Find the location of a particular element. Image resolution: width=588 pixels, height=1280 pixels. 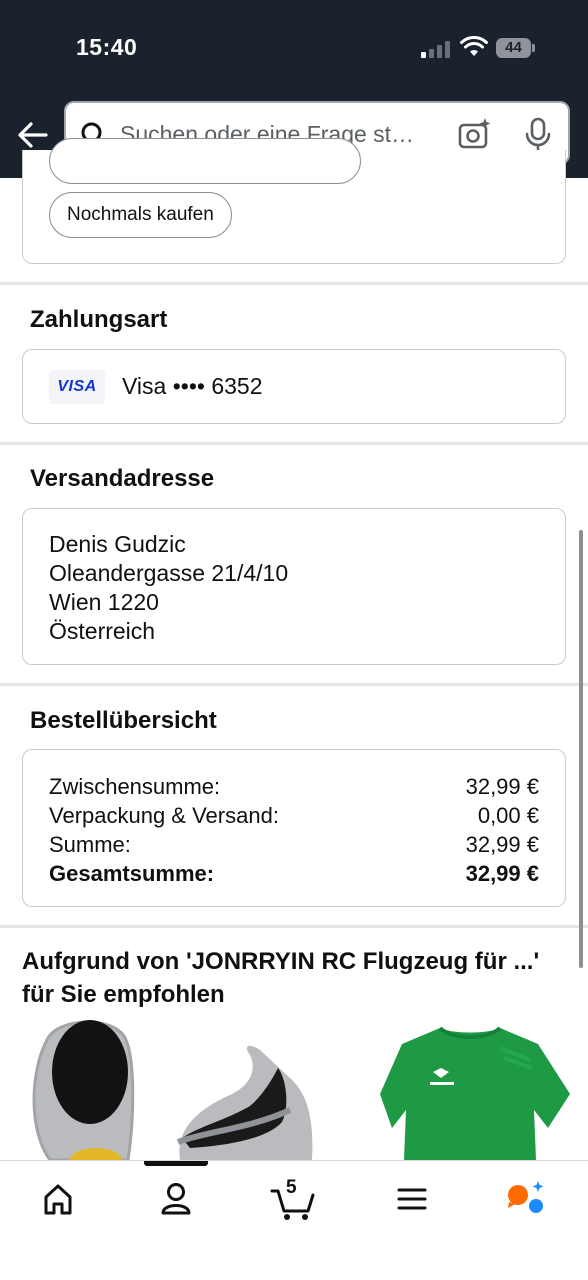

home-icon is located at coordinates (58, 1199).